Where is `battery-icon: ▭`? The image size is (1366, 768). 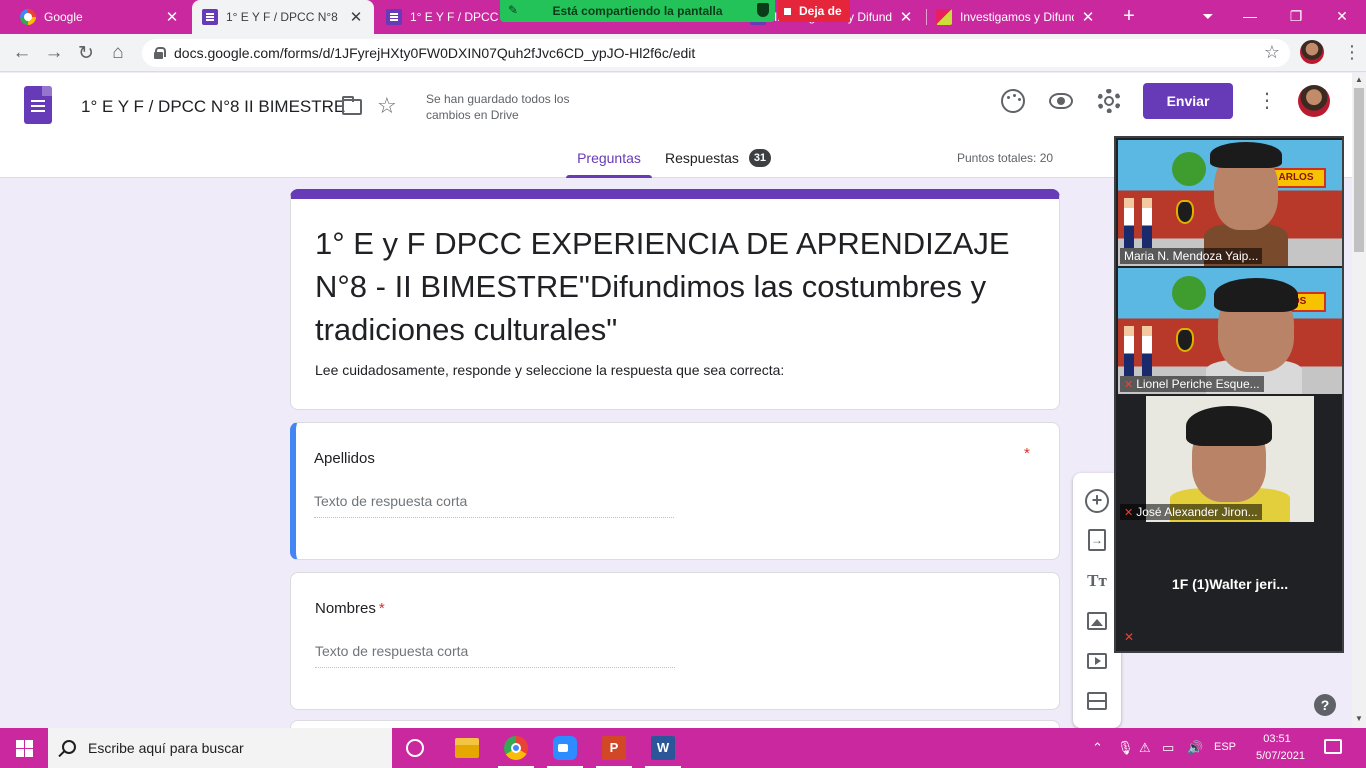
battery-icon: ▭ is located at coordinates (1168, 748).